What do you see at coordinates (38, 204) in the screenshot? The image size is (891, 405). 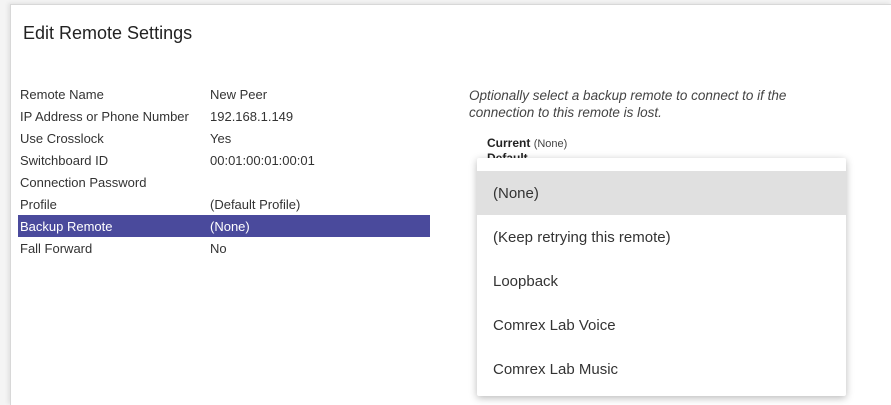 I see `setting-label: Profile` at bounding box center [38, 204].